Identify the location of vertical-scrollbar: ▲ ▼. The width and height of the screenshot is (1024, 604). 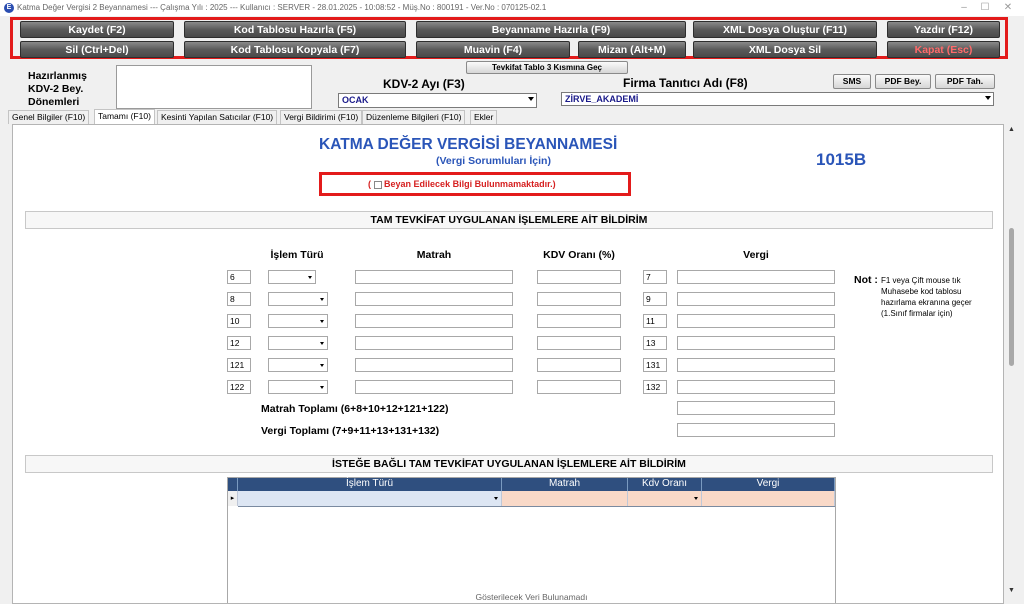
(1012, 364).